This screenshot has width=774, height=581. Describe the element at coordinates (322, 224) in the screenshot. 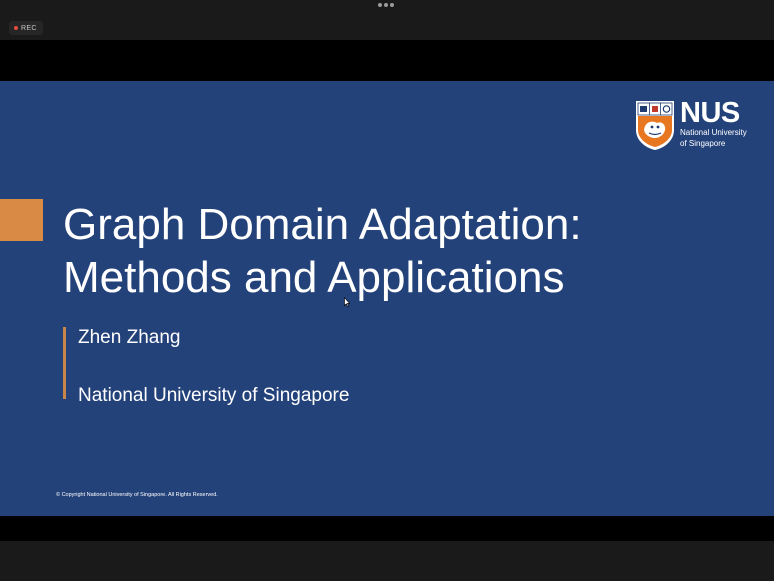

I see `title-line-1: Graph Domain Adaptation:` at that location.